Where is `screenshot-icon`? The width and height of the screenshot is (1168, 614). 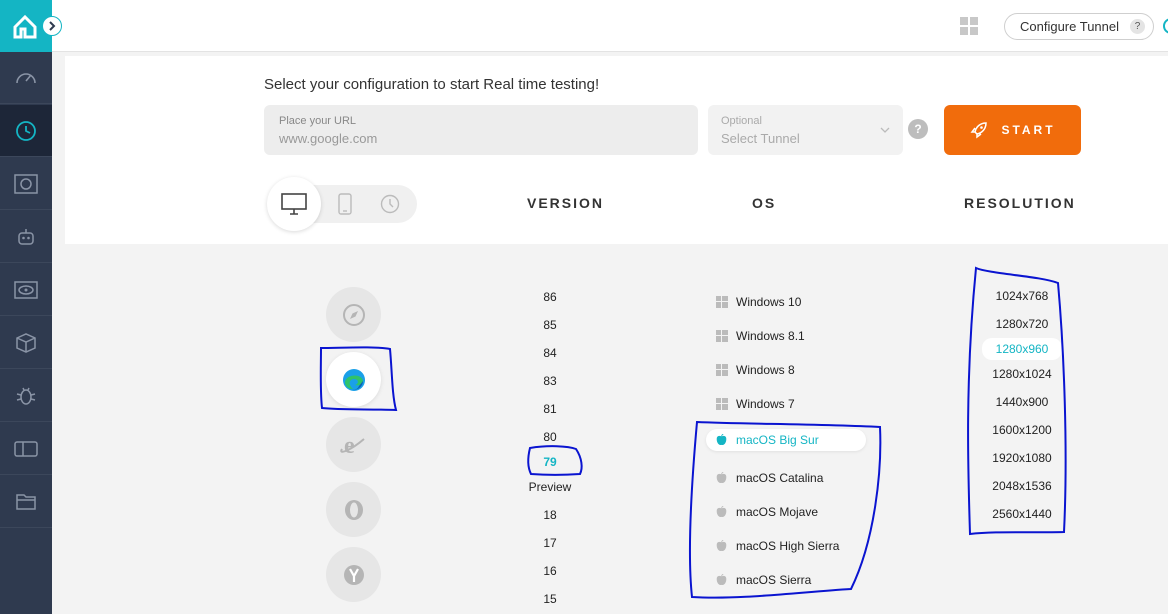 screenshot-icon is located at coordinates (26, 183).